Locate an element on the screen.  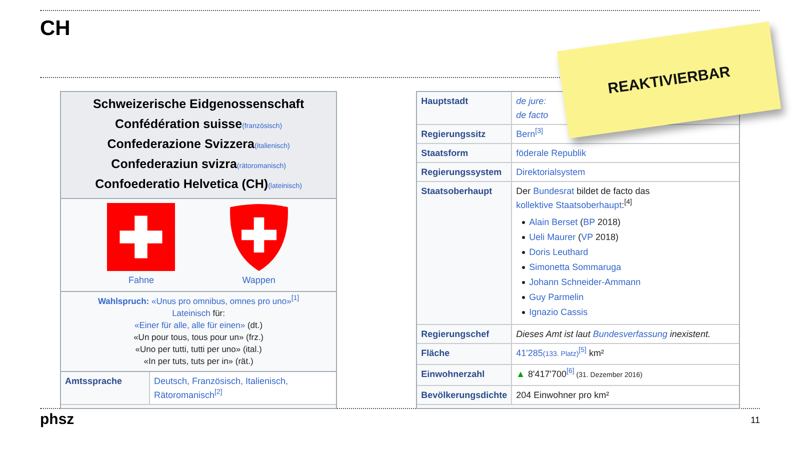
link: «Einer für alle, alle für einen» is located at coordinates (190, 325).